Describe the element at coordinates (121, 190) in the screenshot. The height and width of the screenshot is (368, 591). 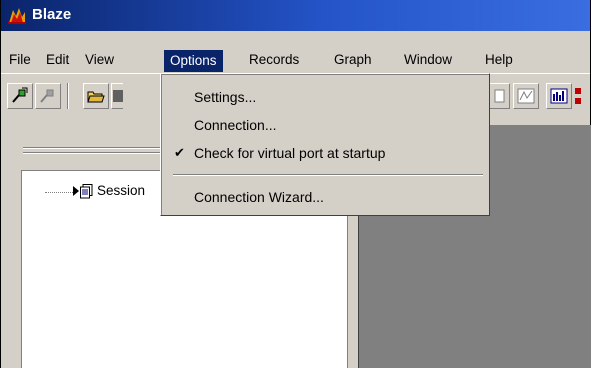
I see `tree-item-session: Session` at that location.